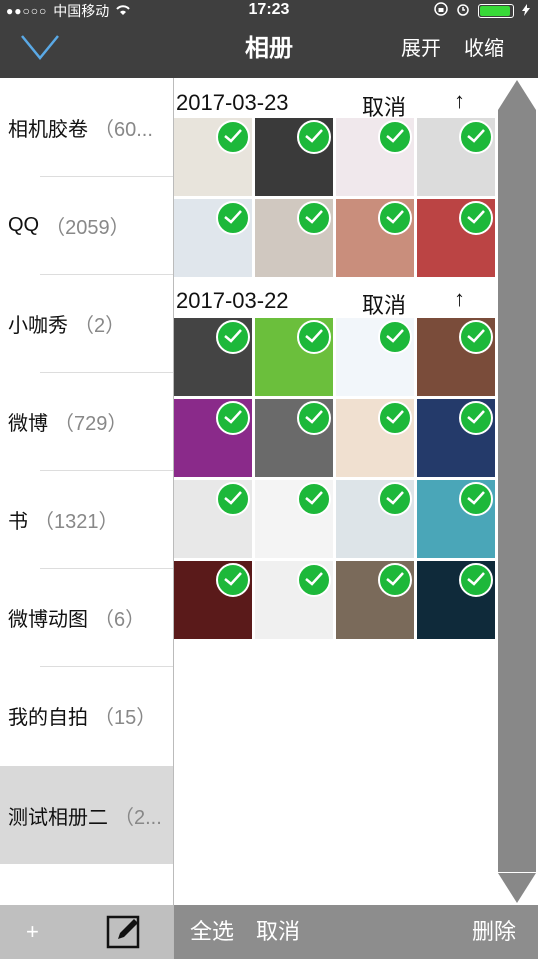 The height and width of the screenshot is (959, 538). I want to click on album-count: （2）, so click(100, 325).